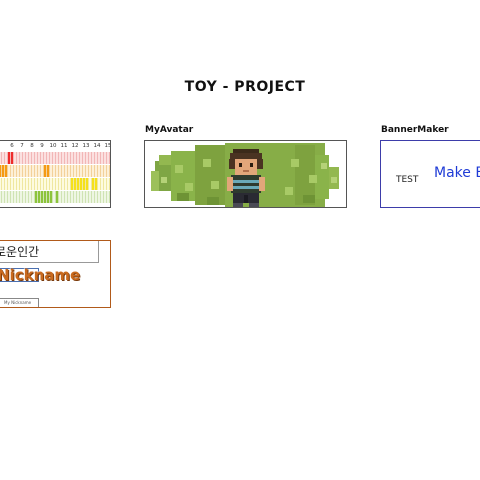 The height and width of the screenshot is (480, 480). Describe the element at coordinates (407, 180) in the screenshot. I see `banner-test-text: TEST` at that location.